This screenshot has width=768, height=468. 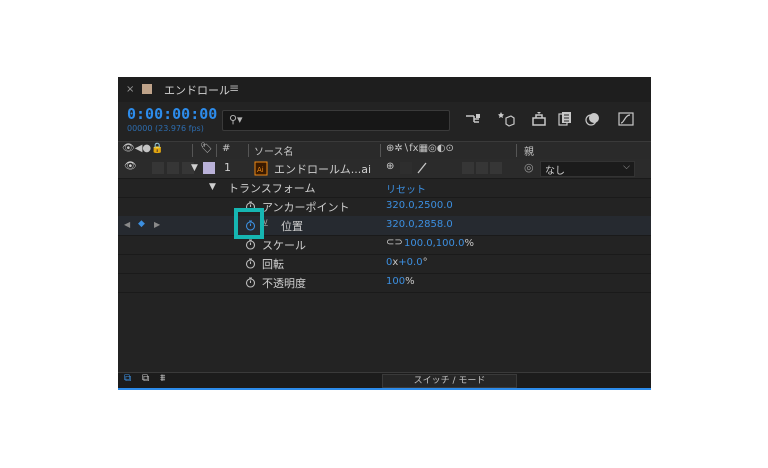 I want to click on frame-count-display: 00000 (23.976 fps), so click(x=165, y=128).